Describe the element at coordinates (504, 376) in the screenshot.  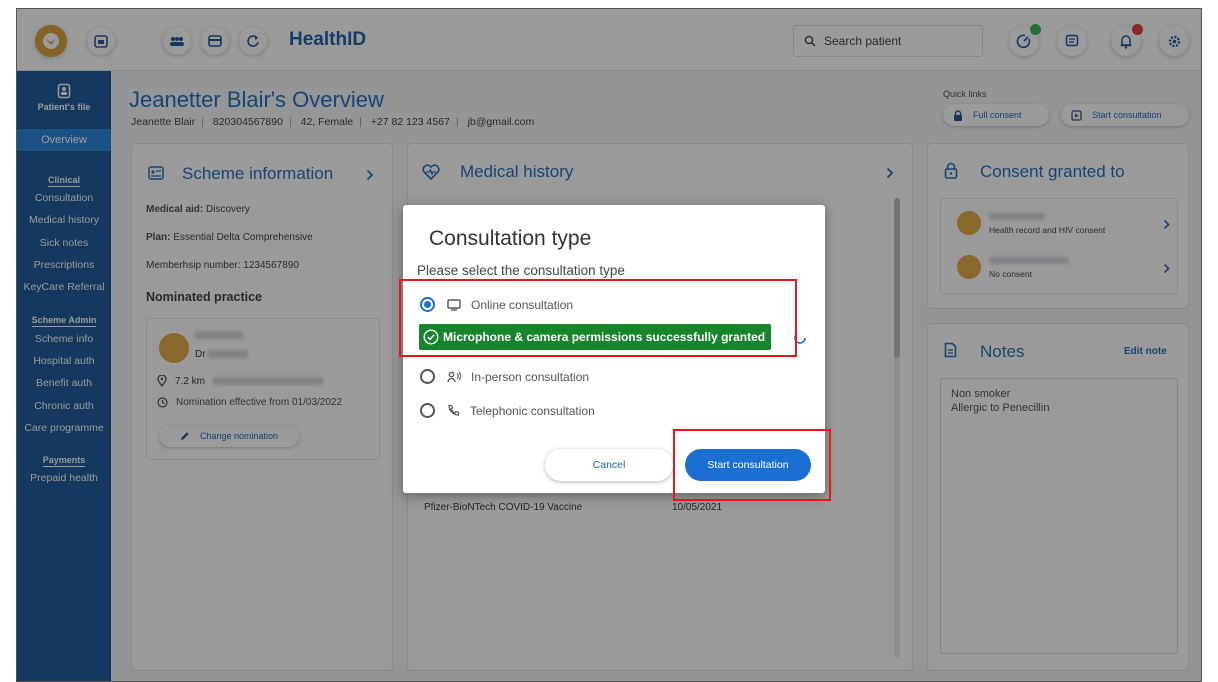
I see `option-in-person-consultation: In-person consultation` at that location.